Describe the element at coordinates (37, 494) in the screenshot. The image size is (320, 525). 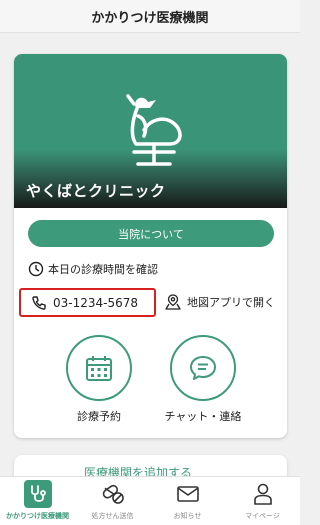
I see `stethoscope-icon` at that location.